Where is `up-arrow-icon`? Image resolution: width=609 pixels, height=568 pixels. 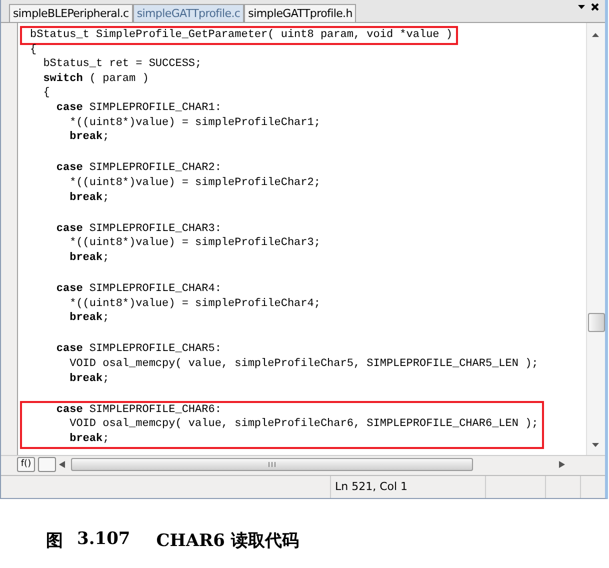 up-arrow-icon is located at coordinates (595, 35).